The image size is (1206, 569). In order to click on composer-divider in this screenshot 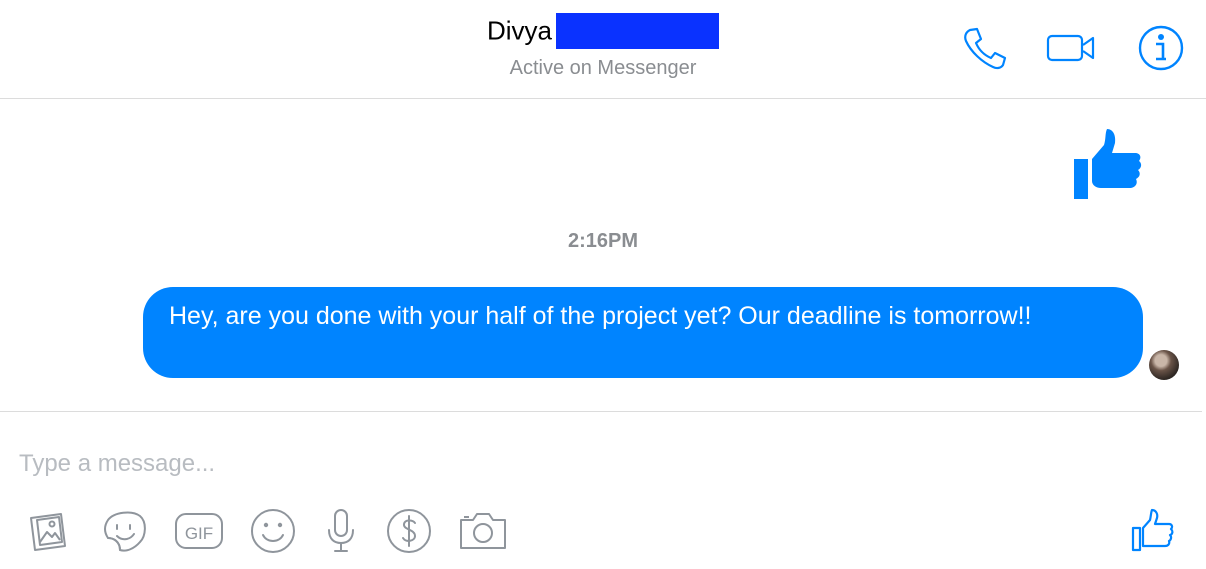, I will do `click(601, 411)`.